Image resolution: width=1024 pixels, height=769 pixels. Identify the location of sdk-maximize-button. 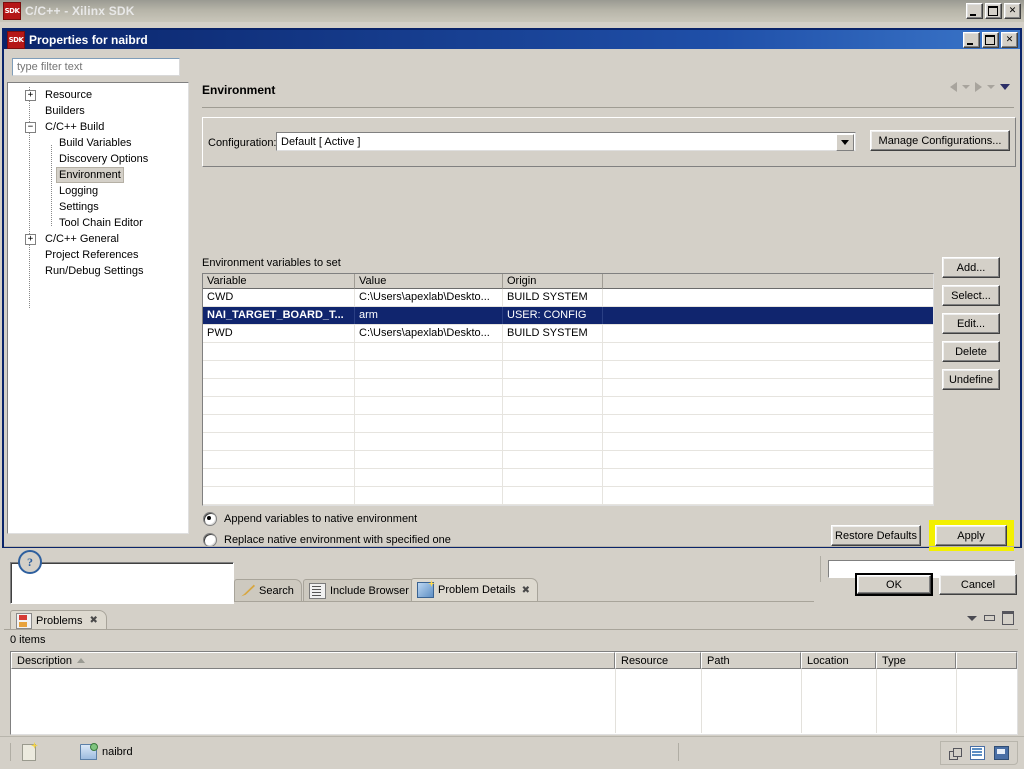
(993, 11).